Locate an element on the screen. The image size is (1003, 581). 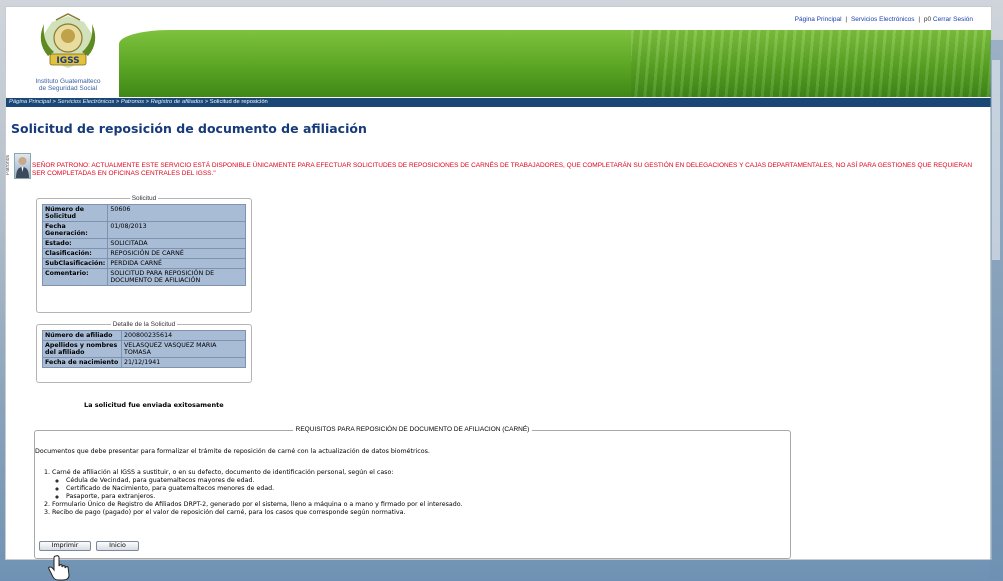
field-value: 50606 is located at coordinates (176, 213).